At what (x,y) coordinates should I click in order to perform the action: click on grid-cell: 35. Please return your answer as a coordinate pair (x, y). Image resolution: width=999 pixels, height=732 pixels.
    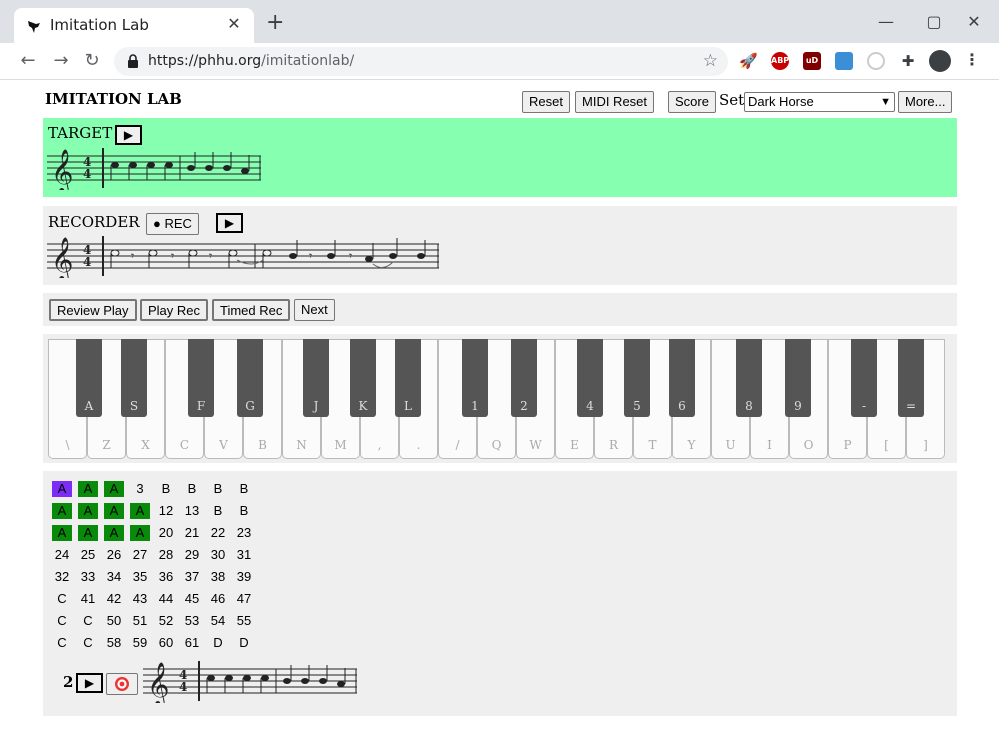
    Looking at the image, I should click on (140, 577).